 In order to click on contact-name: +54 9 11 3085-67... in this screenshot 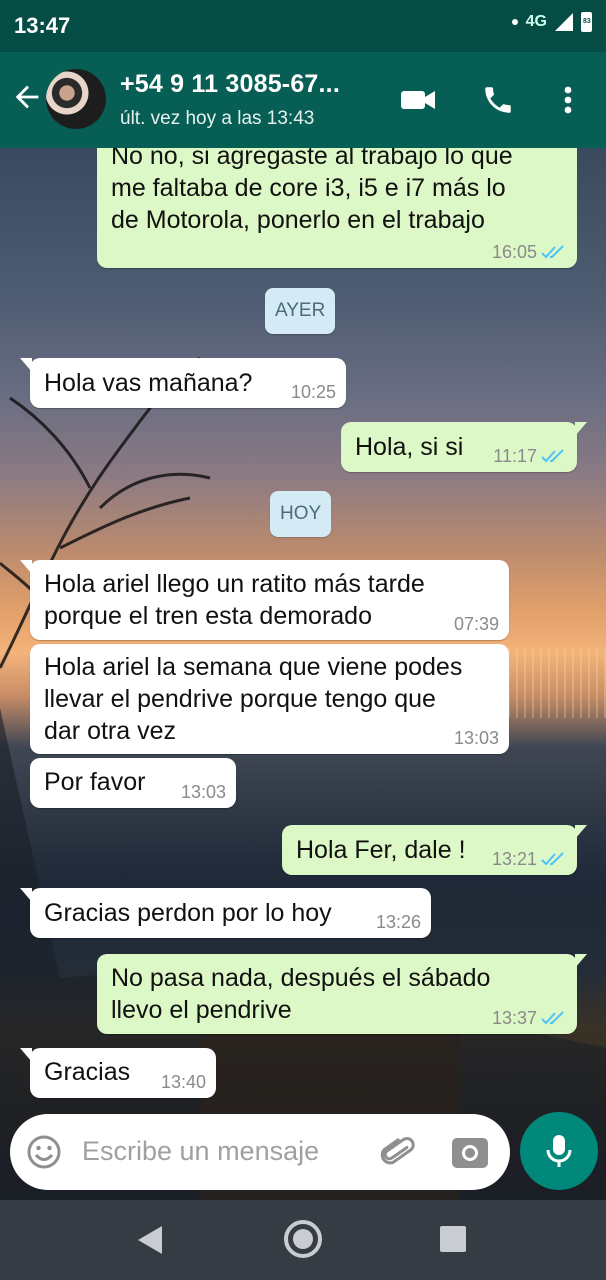, I will do `click(230, 84)`.